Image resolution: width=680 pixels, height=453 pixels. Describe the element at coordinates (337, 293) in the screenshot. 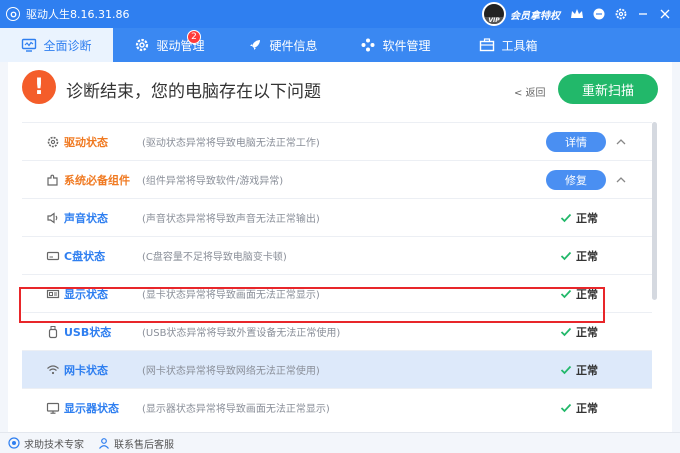

I see `list-item-display-status: 显示状态 (显卡状态异常将导致画面无法正常显示) 正常` at that location.